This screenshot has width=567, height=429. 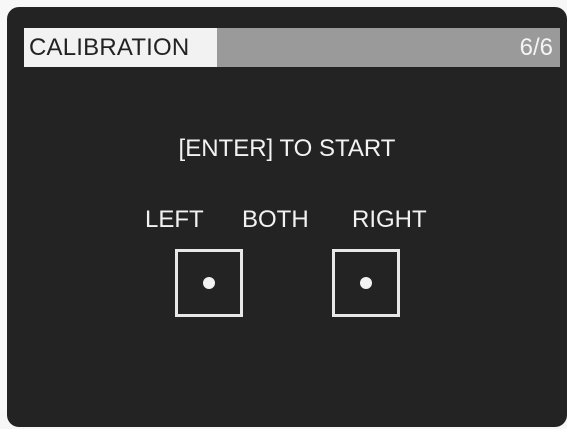 I want to click on left-channel-label: LEFT, so click(x=174, y=219).